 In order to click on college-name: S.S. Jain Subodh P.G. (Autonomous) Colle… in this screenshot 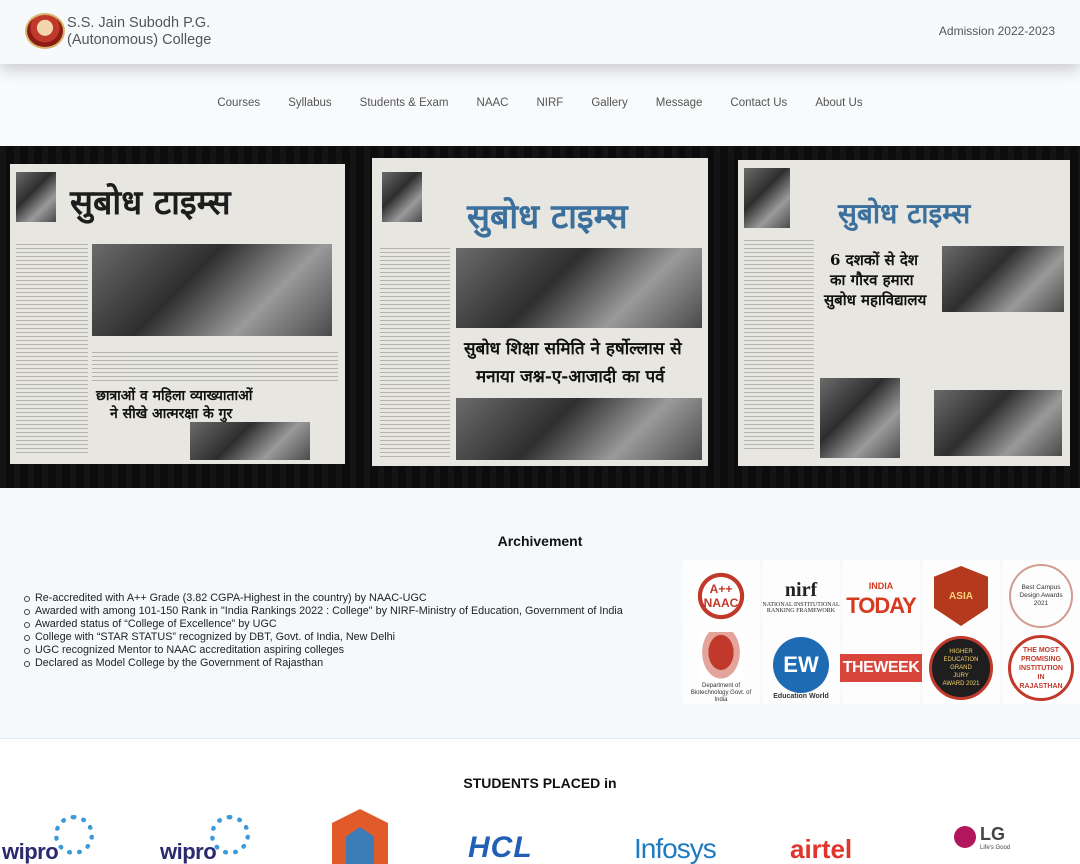, I will do `click(139, 32)`.